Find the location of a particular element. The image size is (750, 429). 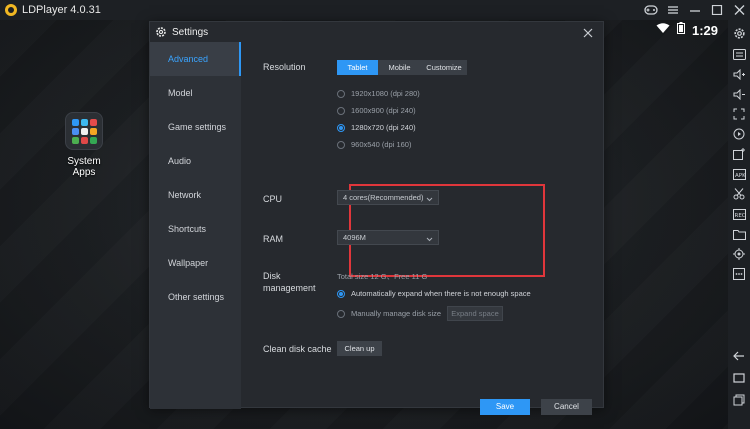

clean-cache-label: Clean disk cache is located at coordinates (297, 349).